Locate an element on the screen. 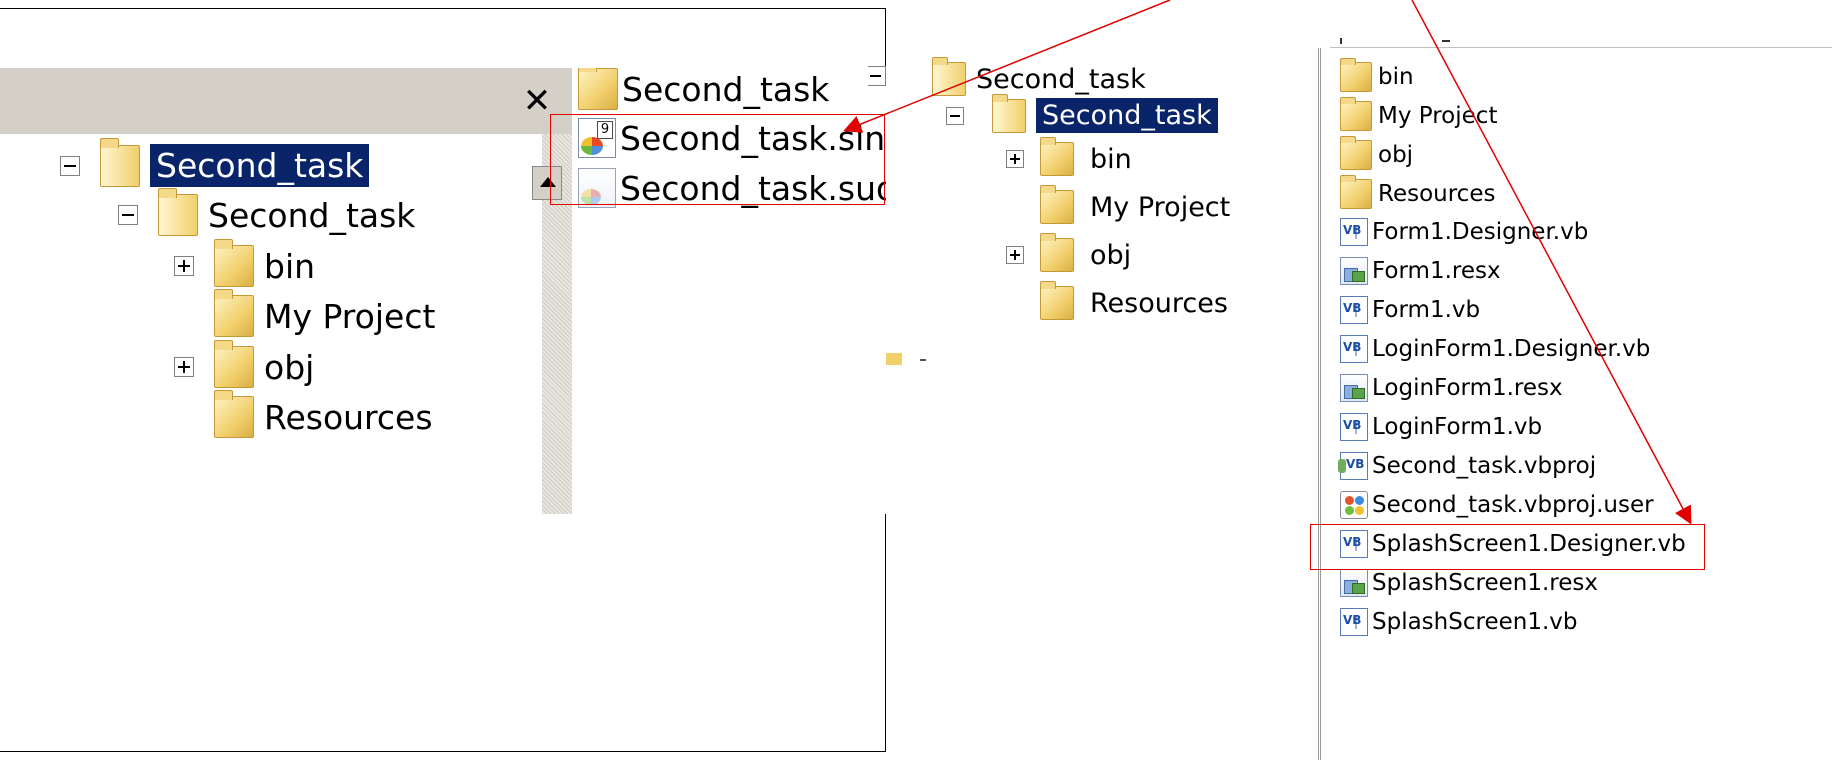 The image size is (1832, 760). file-item-vb: SplashScreen1.vb is located at coordinates (1458, 622).